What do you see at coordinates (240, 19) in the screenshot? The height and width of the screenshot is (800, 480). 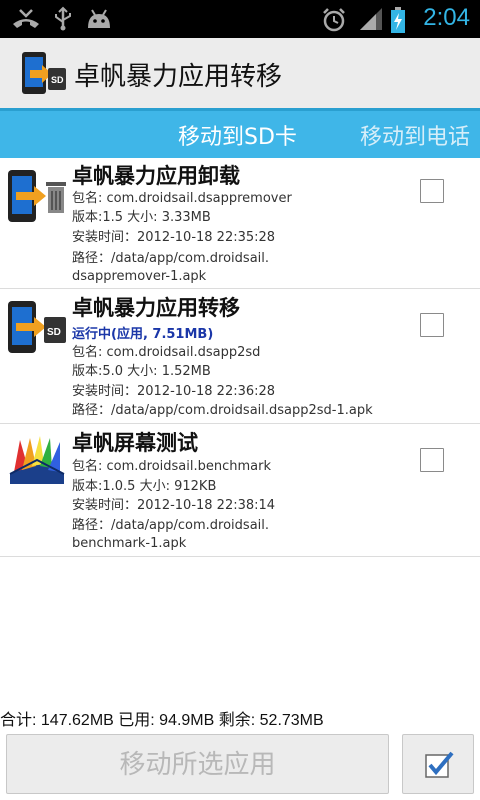 I see `status-bar: 2:04` at bounding box center [240, 19].